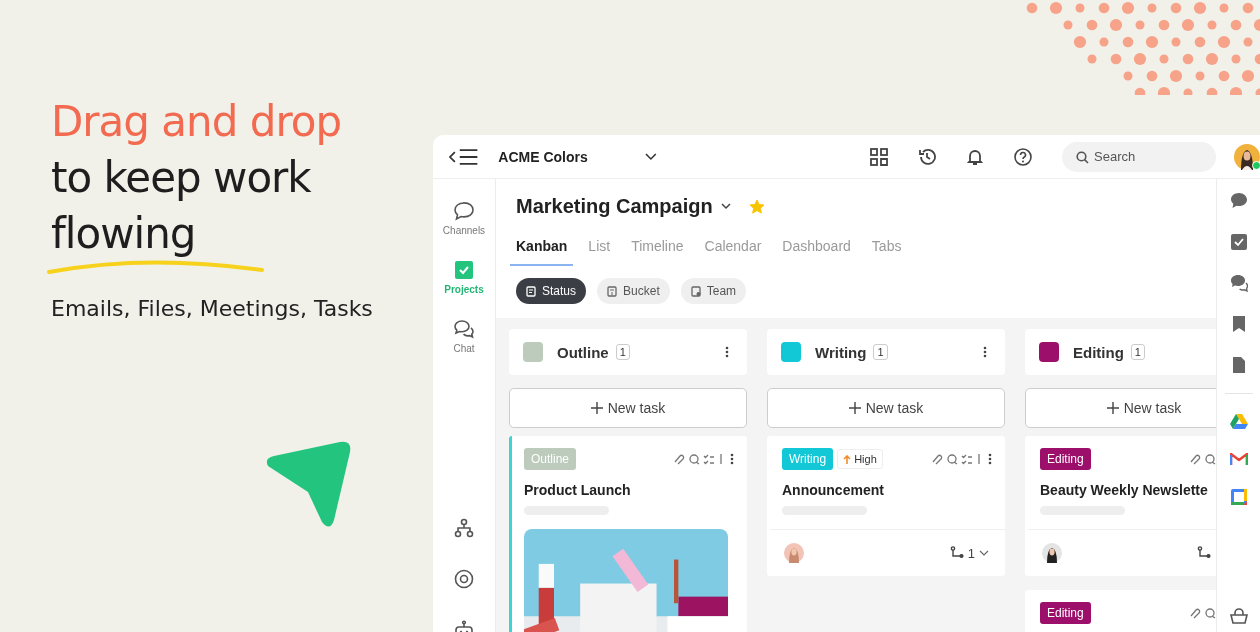 The height and width of the screenshot is (632, 1260). I want to click on column-title: Writing, so click(841, 352).